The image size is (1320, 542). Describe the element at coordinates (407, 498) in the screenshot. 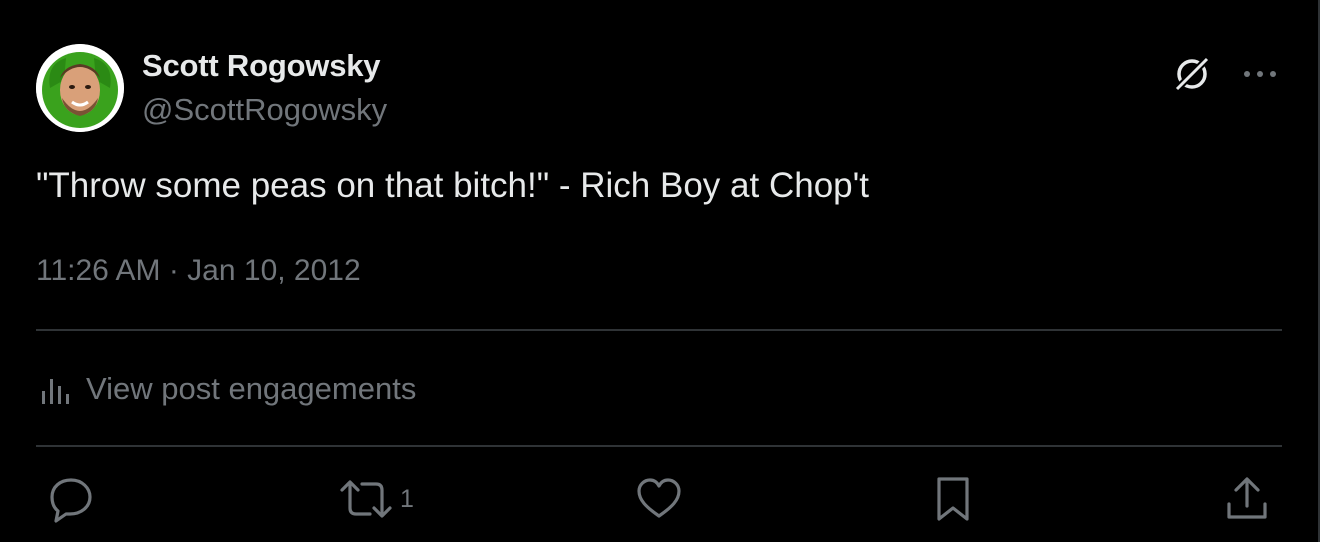

I see `retweet-count: 1` at that location.